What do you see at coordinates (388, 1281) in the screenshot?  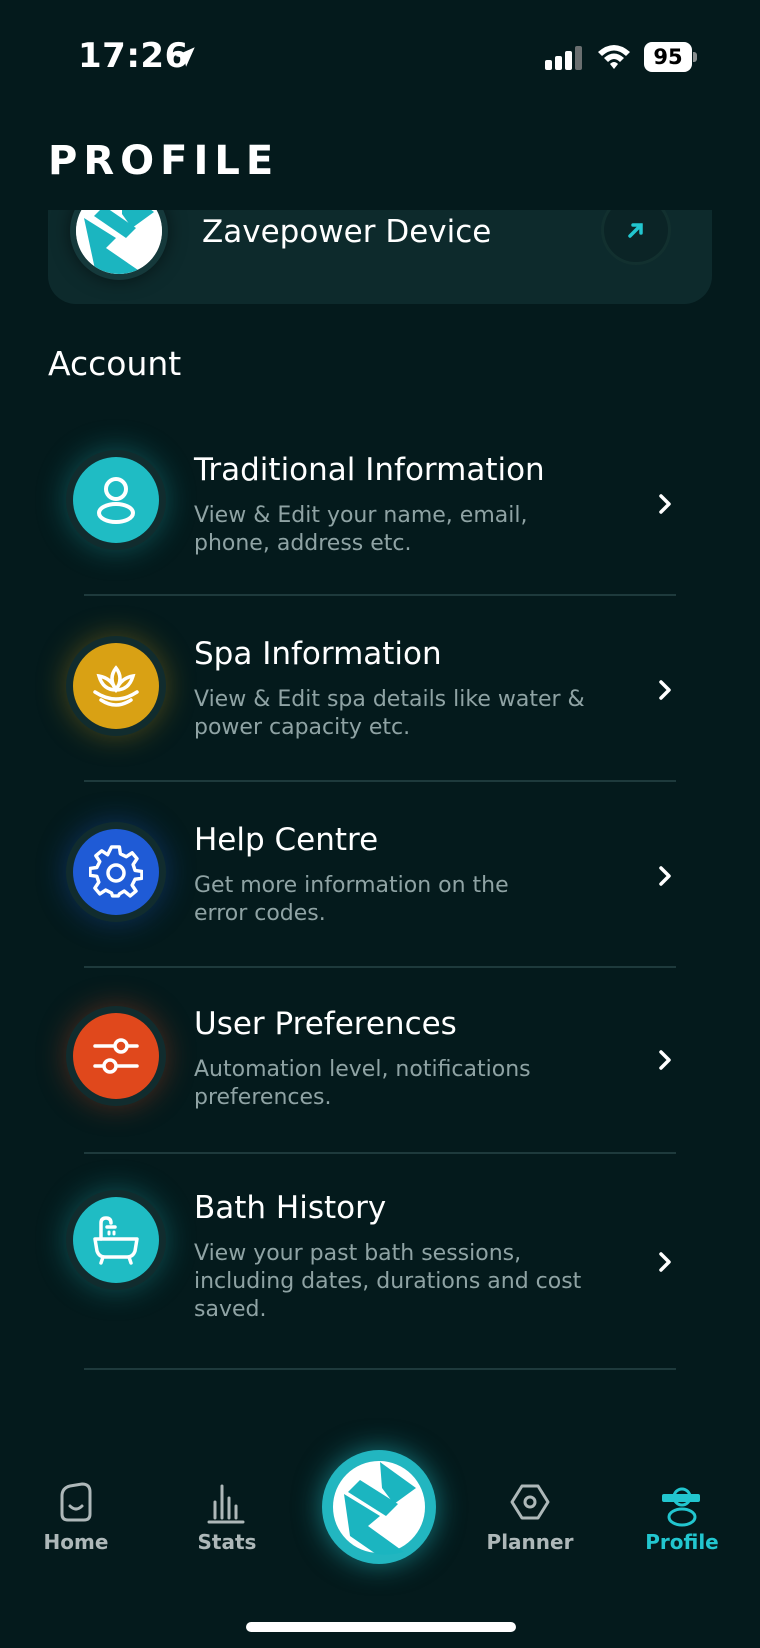 I see `description-line: including dates, durations and cost` at bounding box center [388, 1281].